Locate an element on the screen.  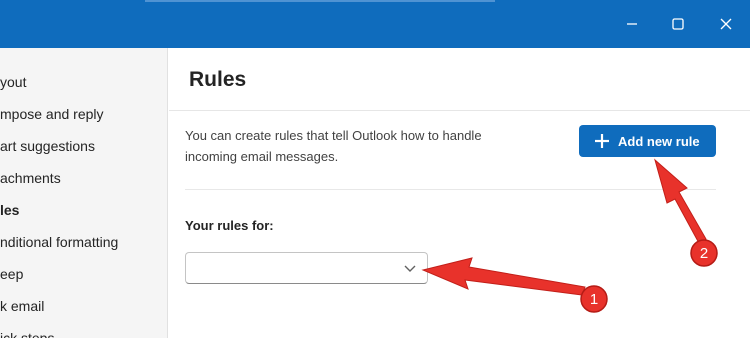
sidebar-item-conditional-formatting: nditional formatting is located at coordinates (59, 242).